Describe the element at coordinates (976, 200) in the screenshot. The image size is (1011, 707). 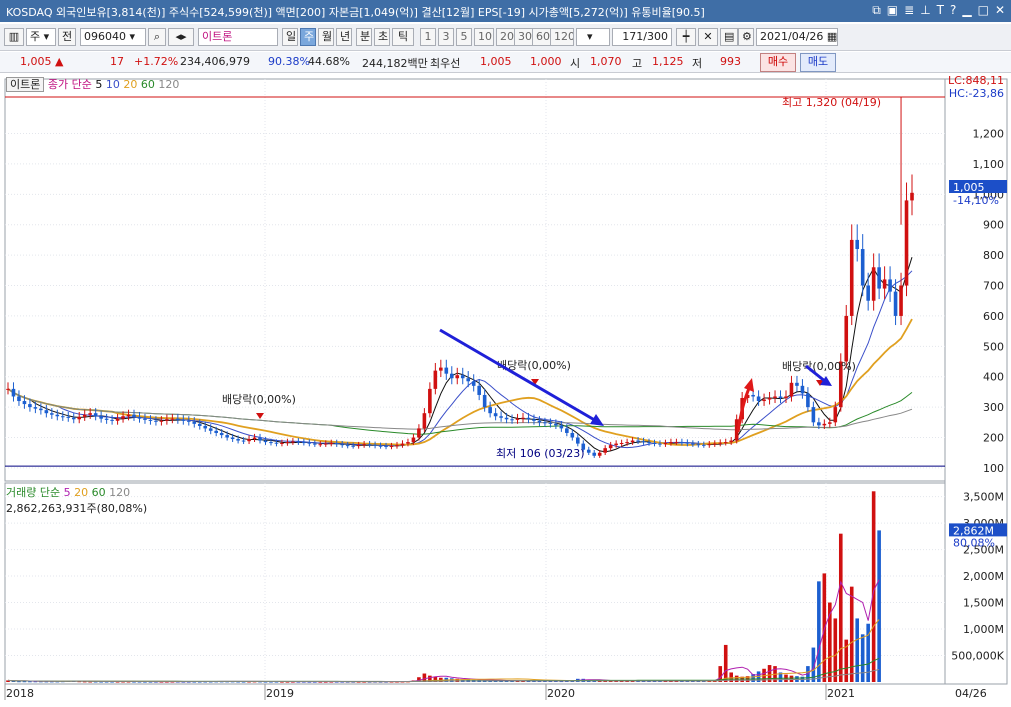
I see `current-pct-tag: -14,10%` at that location.